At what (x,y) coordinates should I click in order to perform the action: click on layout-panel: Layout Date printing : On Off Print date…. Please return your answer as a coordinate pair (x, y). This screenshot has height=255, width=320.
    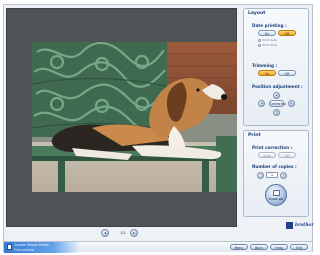
    Looking at the image, I should click on (276, 67).